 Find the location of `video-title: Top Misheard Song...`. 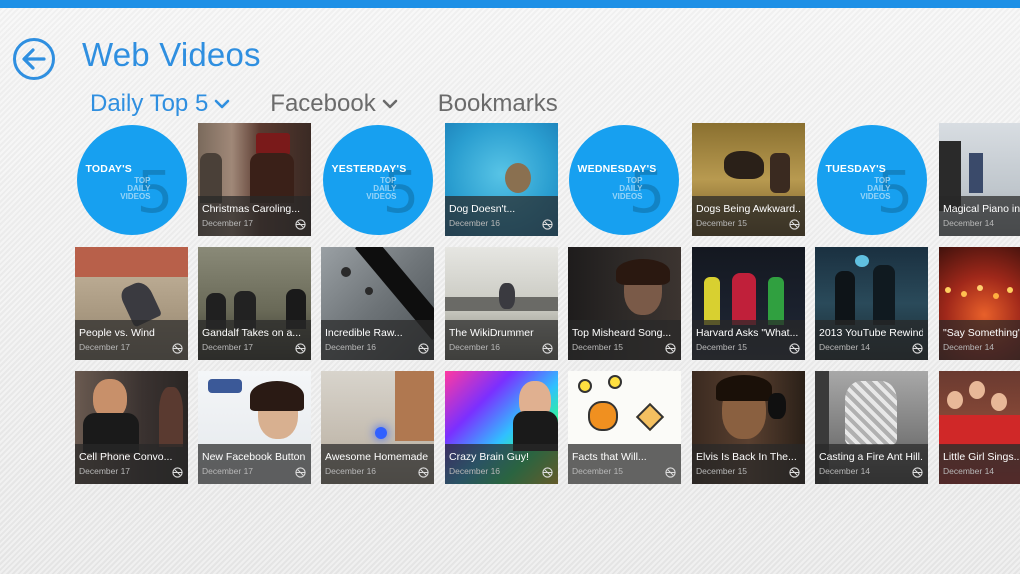

video-title: Top Misheard Song... is located at coordinates (622, 333).